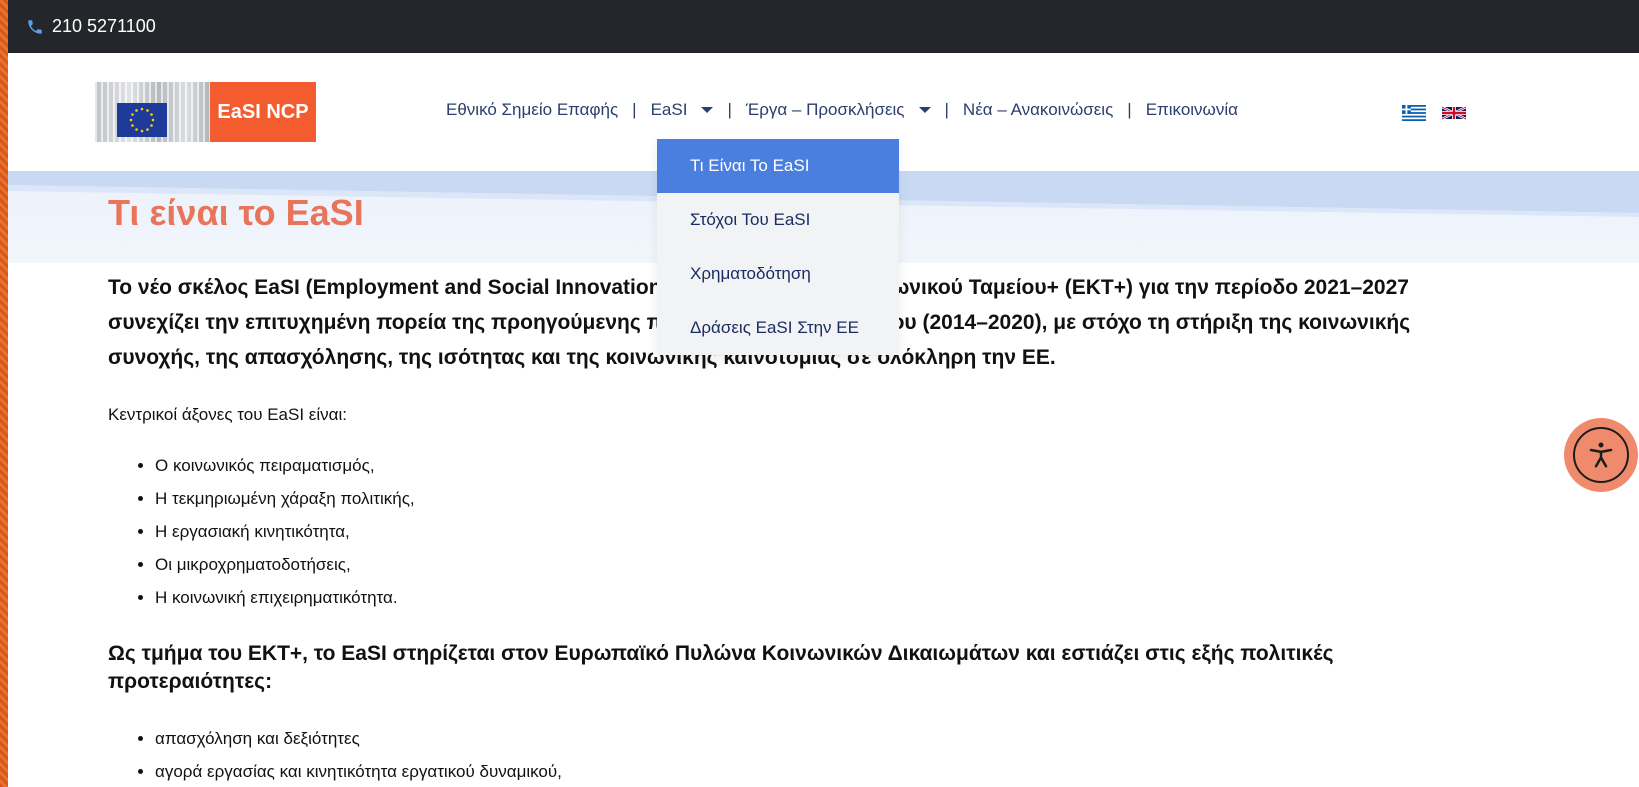  What do you see at coordinates (778, 274) in the screenshot?
I see `dropdown-item-funding: Χρηματοδότηση` at bounding box center [778, 274].